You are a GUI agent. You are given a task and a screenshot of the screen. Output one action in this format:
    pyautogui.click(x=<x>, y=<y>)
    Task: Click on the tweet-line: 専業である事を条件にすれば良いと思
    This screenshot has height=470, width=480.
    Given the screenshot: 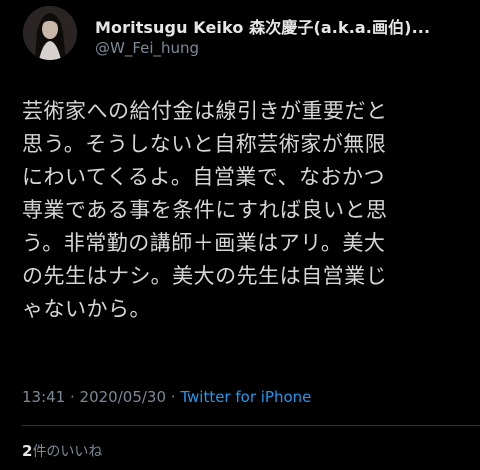 What is the action you would take?
    pyautogui.click(x=205, y=210)
    